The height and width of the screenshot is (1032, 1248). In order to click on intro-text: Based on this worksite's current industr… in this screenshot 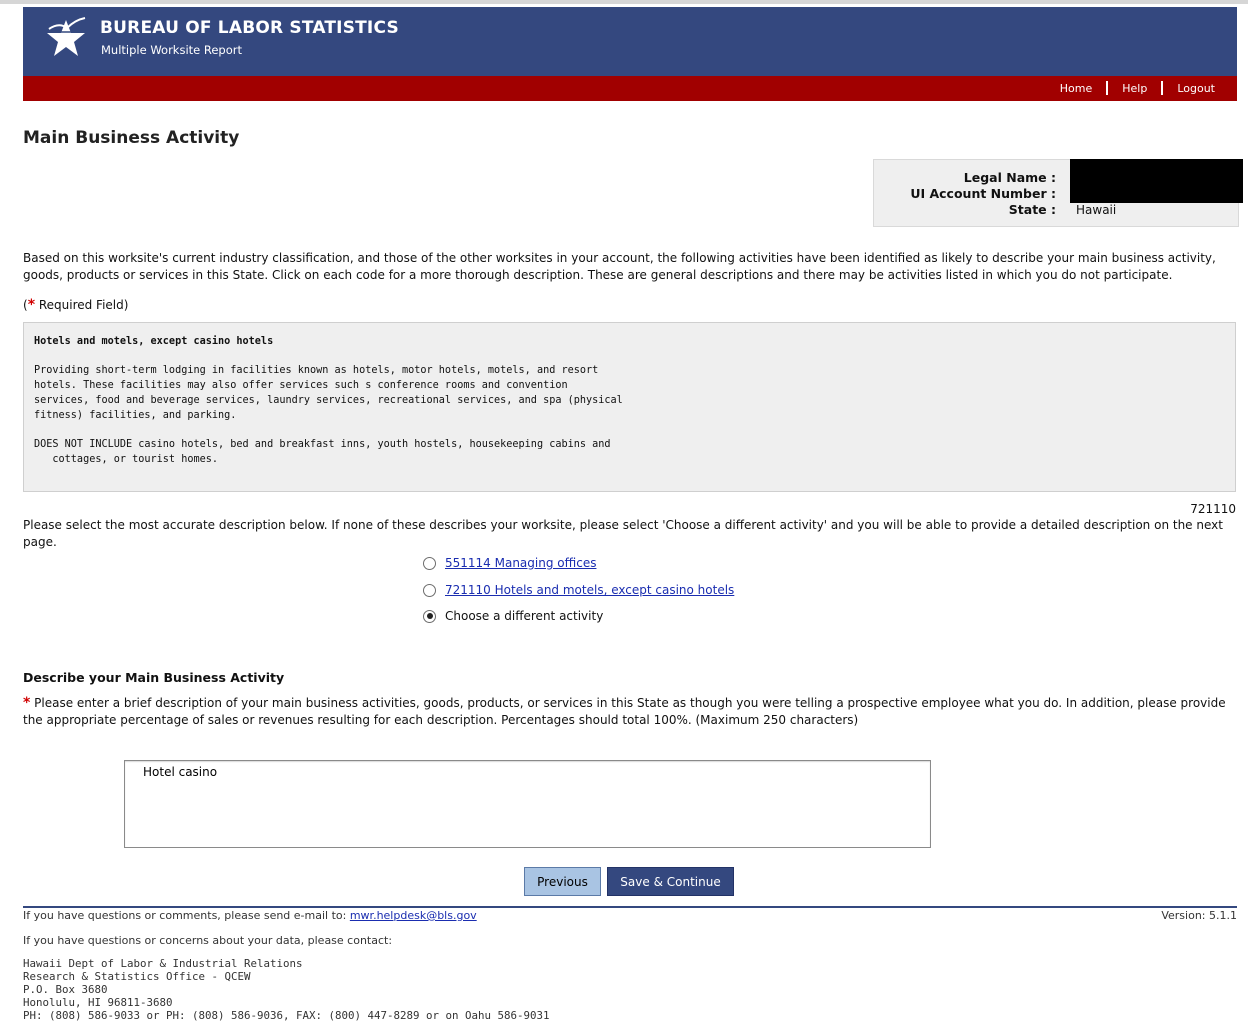, I will do `click(619, 266)`.